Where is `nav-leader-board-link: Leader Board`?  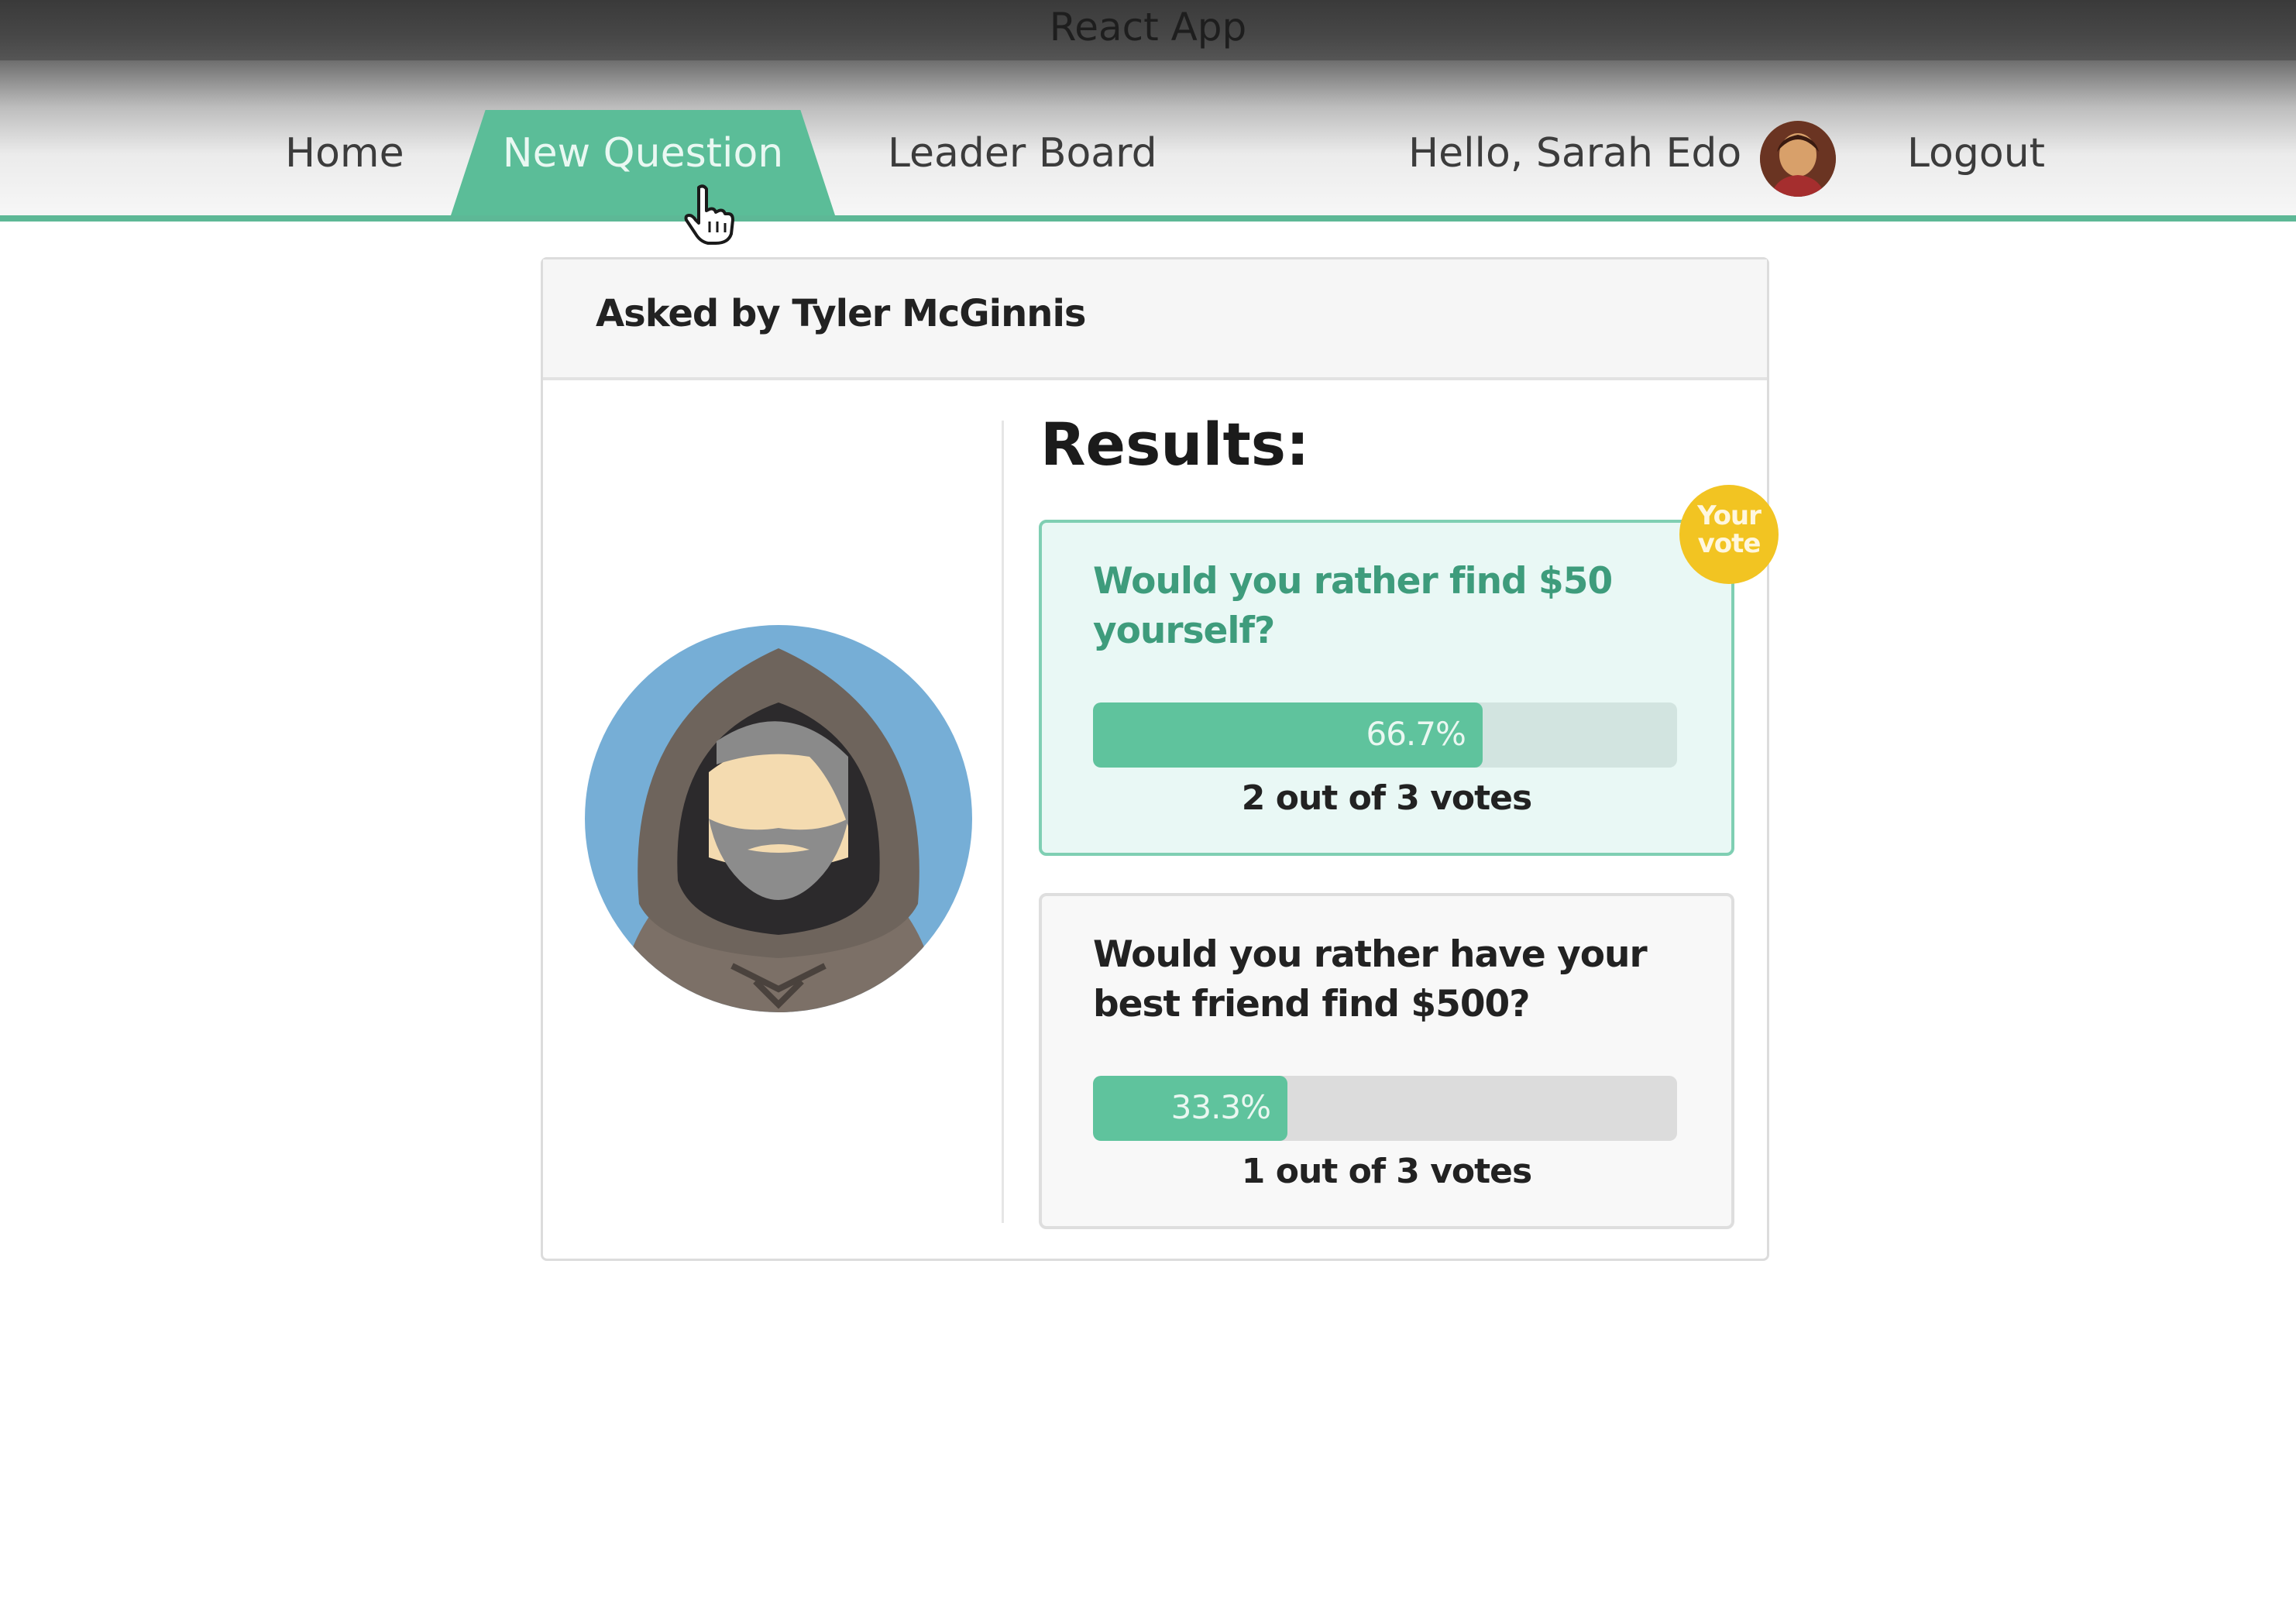 nav-leader-board-link: Leader Board is located at coordinates (1022, 153).